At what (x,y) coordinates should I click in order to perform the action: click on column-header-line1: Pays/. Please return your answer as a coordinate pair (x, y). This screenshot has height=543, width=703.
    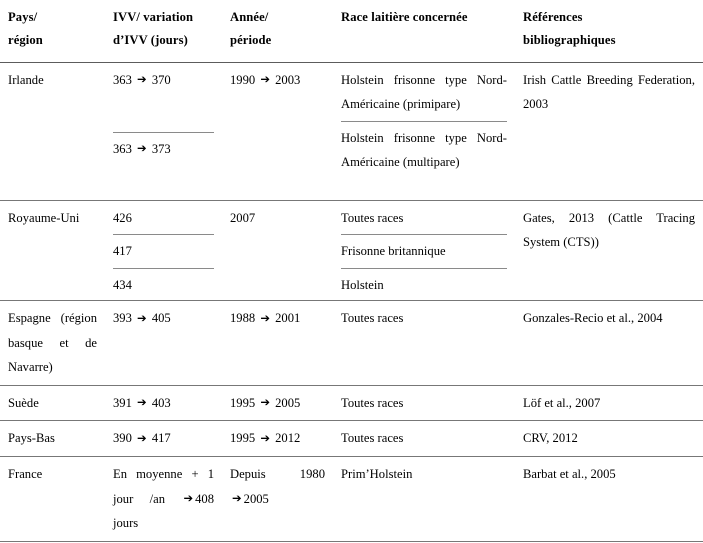
    Looking at the image, I should click on (23, 17).